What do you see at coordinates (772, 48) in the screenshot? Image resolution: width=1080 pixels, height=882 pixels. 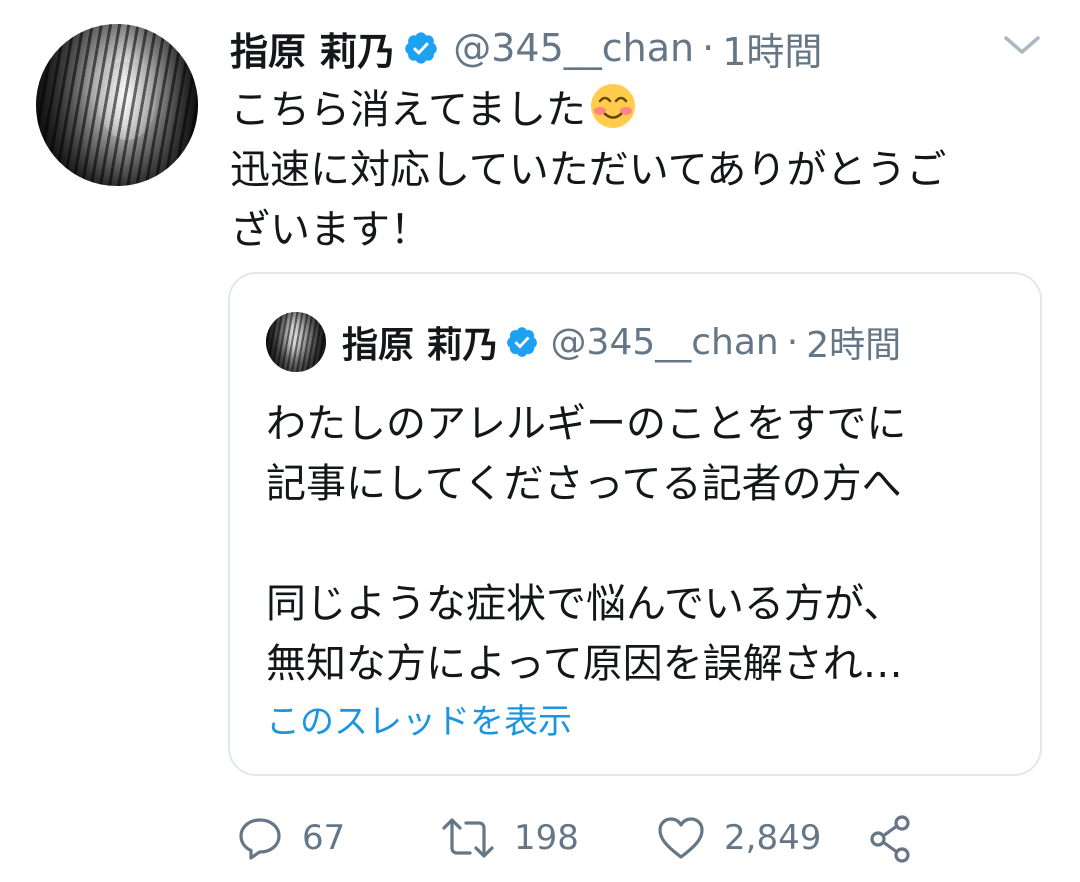 I see `tweet-timestamp: 1時間` at bounding box center [772, 48].